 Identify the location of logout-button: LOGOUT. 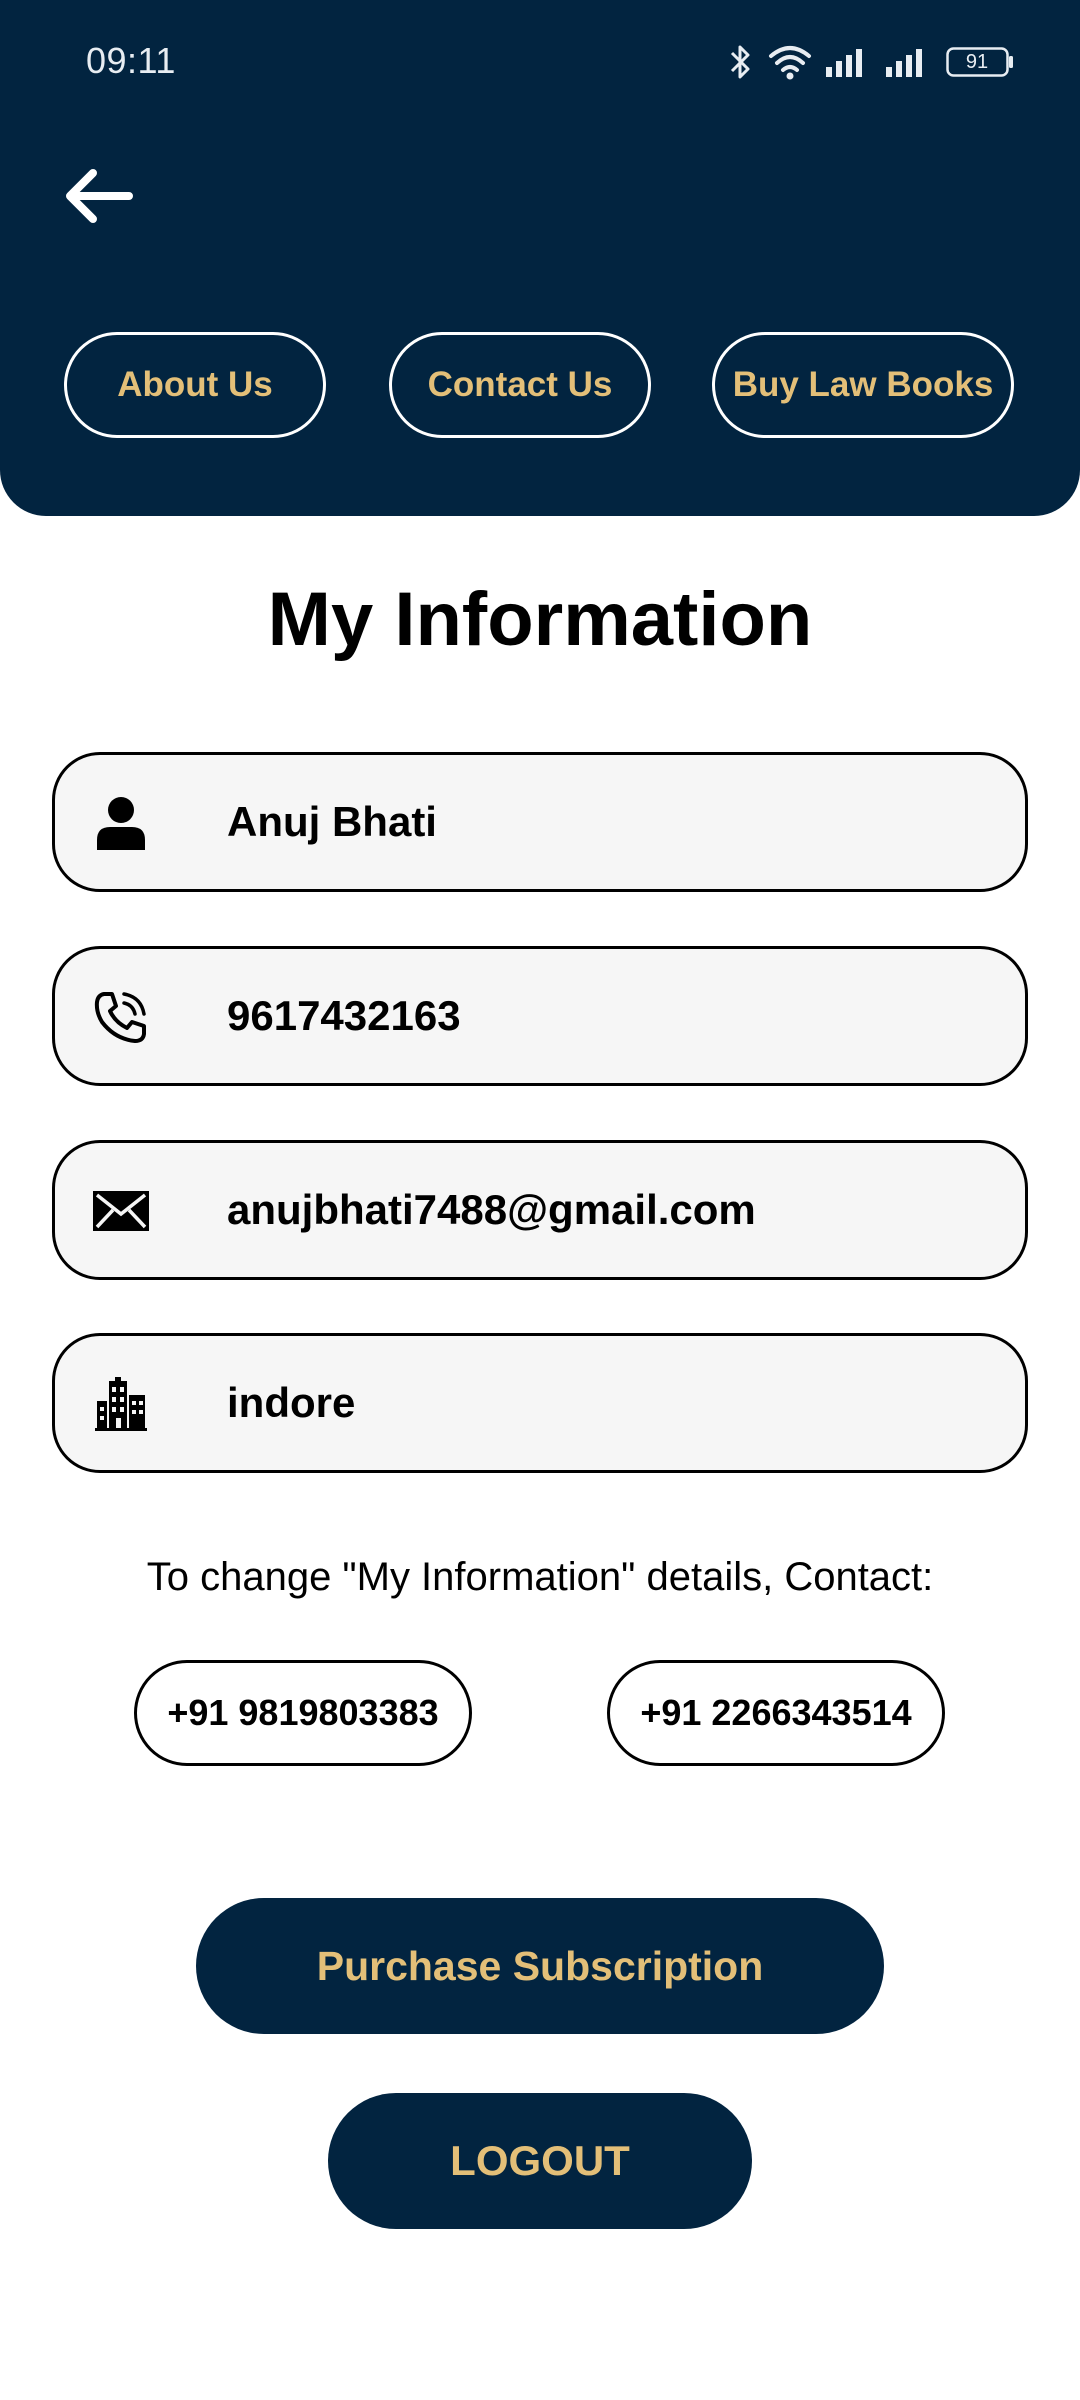
(540, 2161).